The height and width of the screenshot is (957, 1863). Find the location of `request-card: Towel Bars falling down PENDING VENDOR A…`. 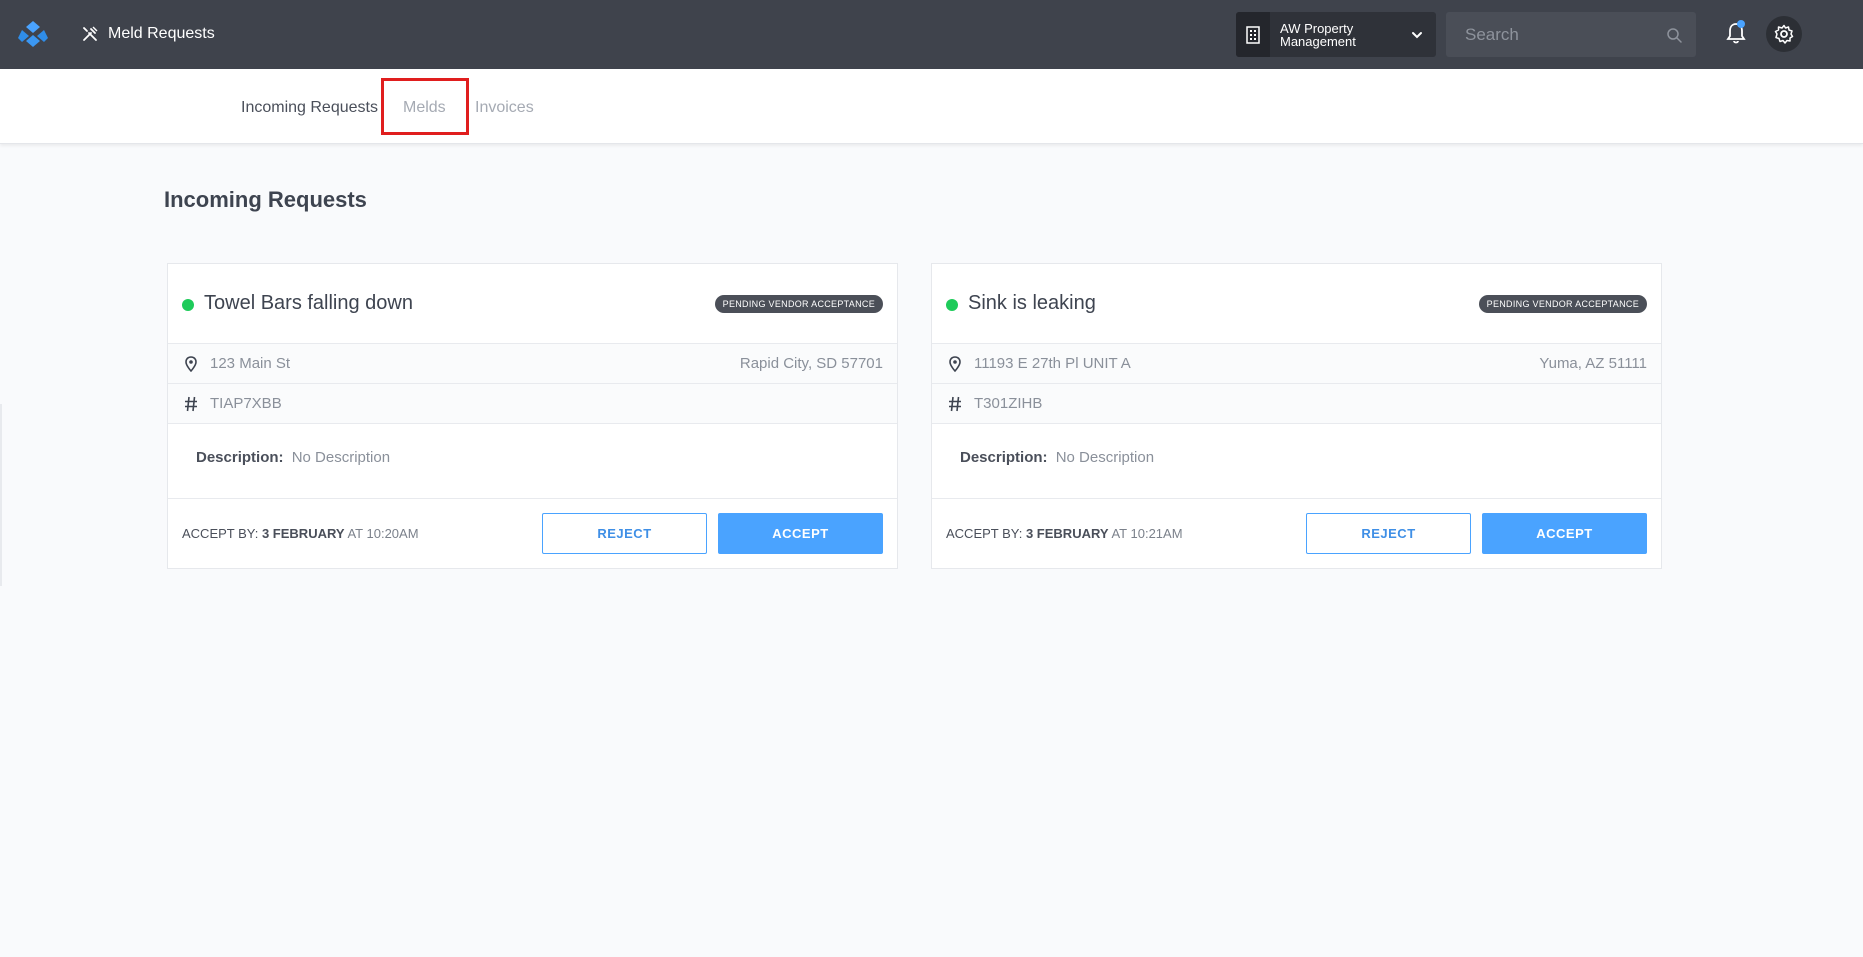

request-card: Towel Bars falling down PENDING VENDOR A… is located at coordinates (532, 416).